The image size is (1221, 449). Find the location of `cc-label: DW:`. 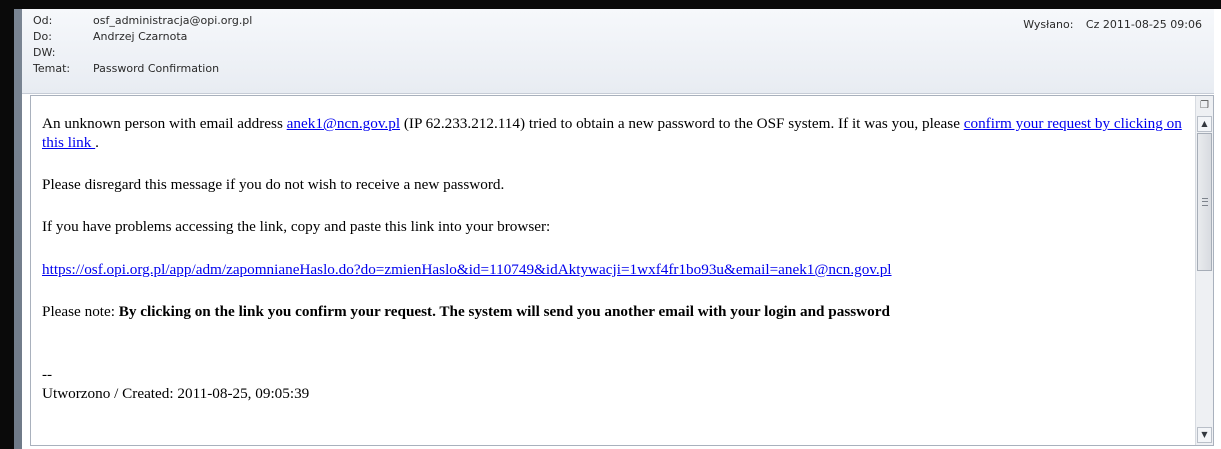

cc-label: DW: is located at coordinates (44, 52).